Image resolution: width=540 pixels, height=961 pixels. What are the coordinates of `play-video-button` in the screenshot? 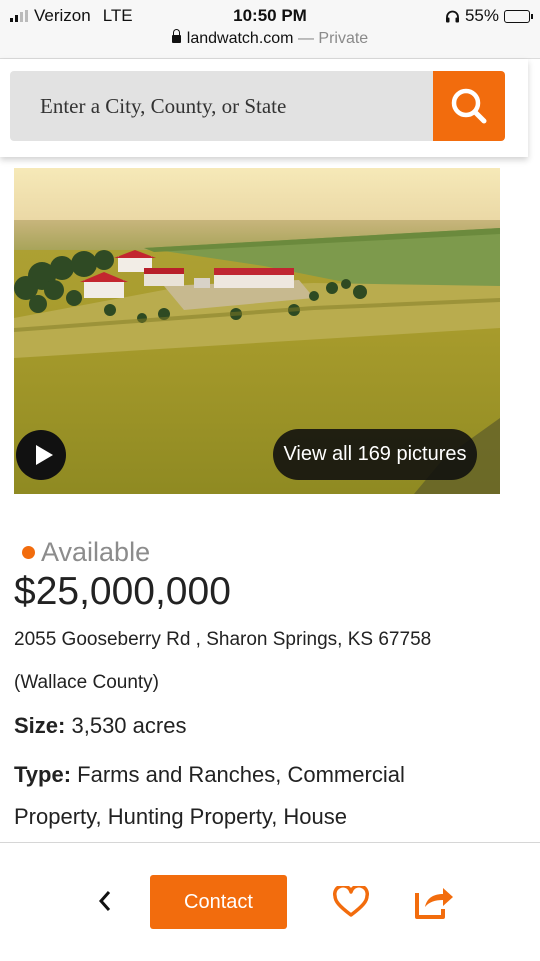 It's located at (41, 455).